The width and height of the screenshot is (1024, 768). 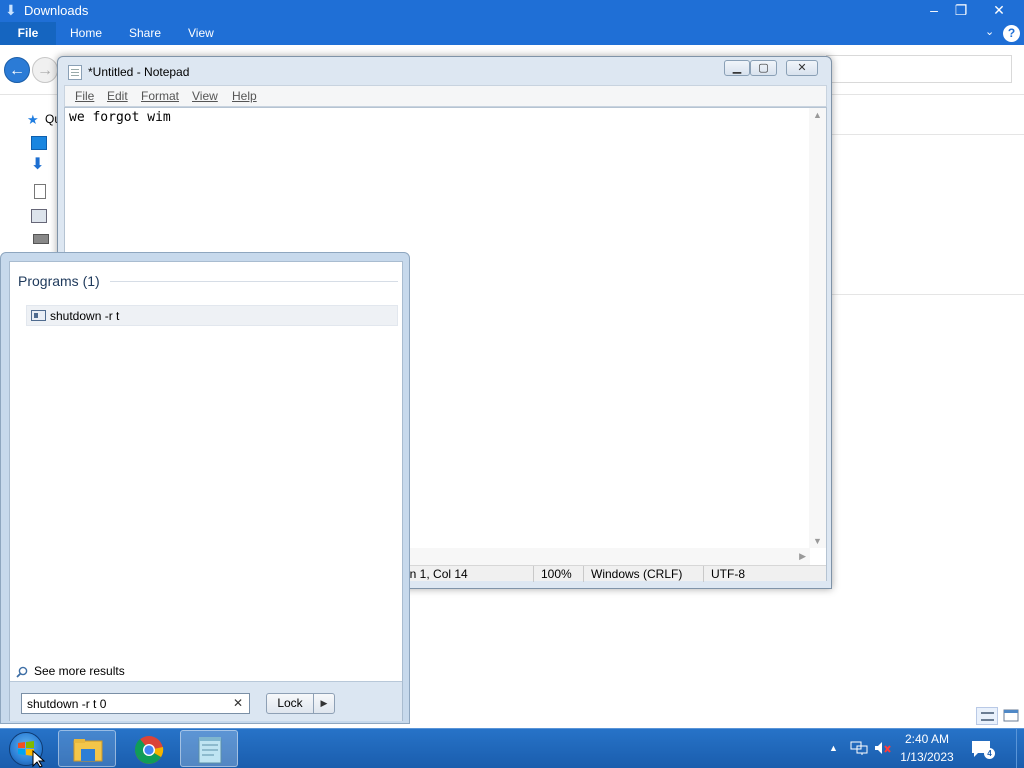 I want to click on menu-edit: Edit, so click(x=117, y=96).